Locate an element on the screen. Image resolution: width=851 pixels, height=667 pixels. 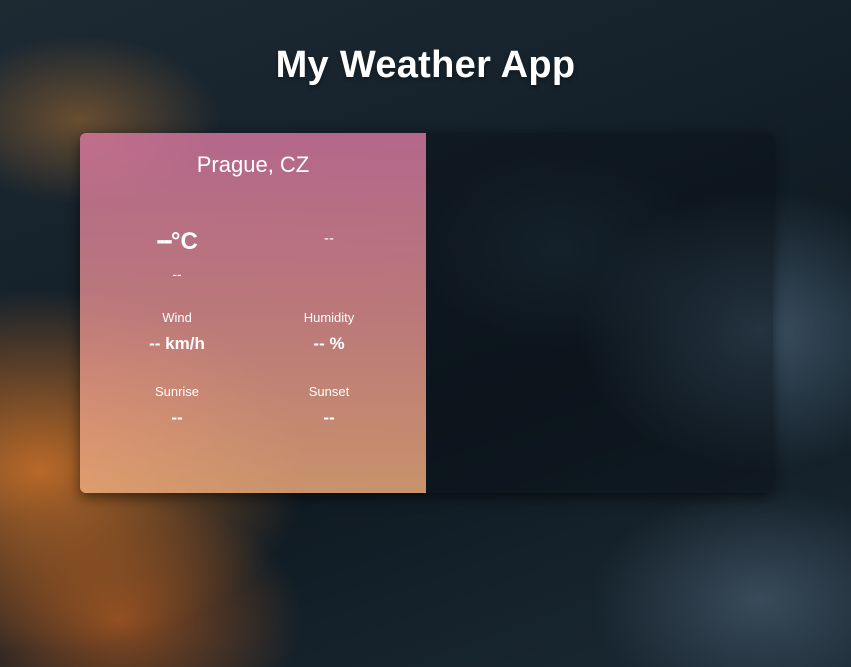
sunrise-label: Sunrise is located at coordinates (177, 391).